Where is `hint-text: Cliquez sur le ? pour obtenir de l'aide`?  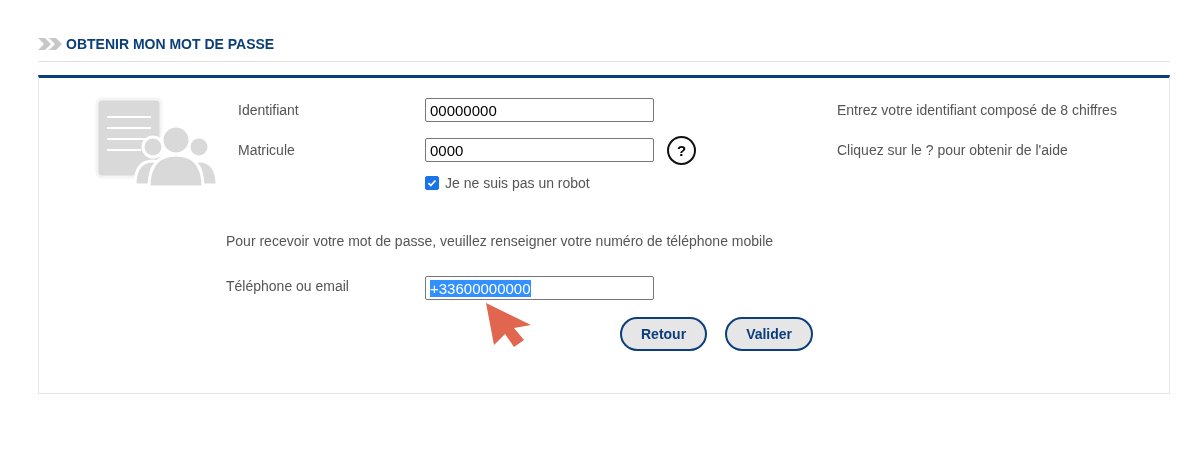 hint-text: Cliquez sur le ? pour obtenir de l'aide is located at coordinates (953, 150).